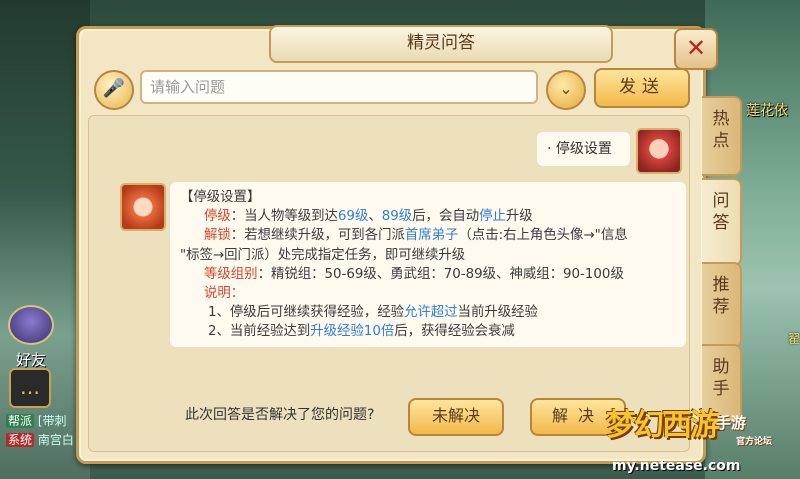  What do you see at coordinates (55, 440) in the screenshot?
I see `chat-text: 南宫白` at bounding box center [55, 440].